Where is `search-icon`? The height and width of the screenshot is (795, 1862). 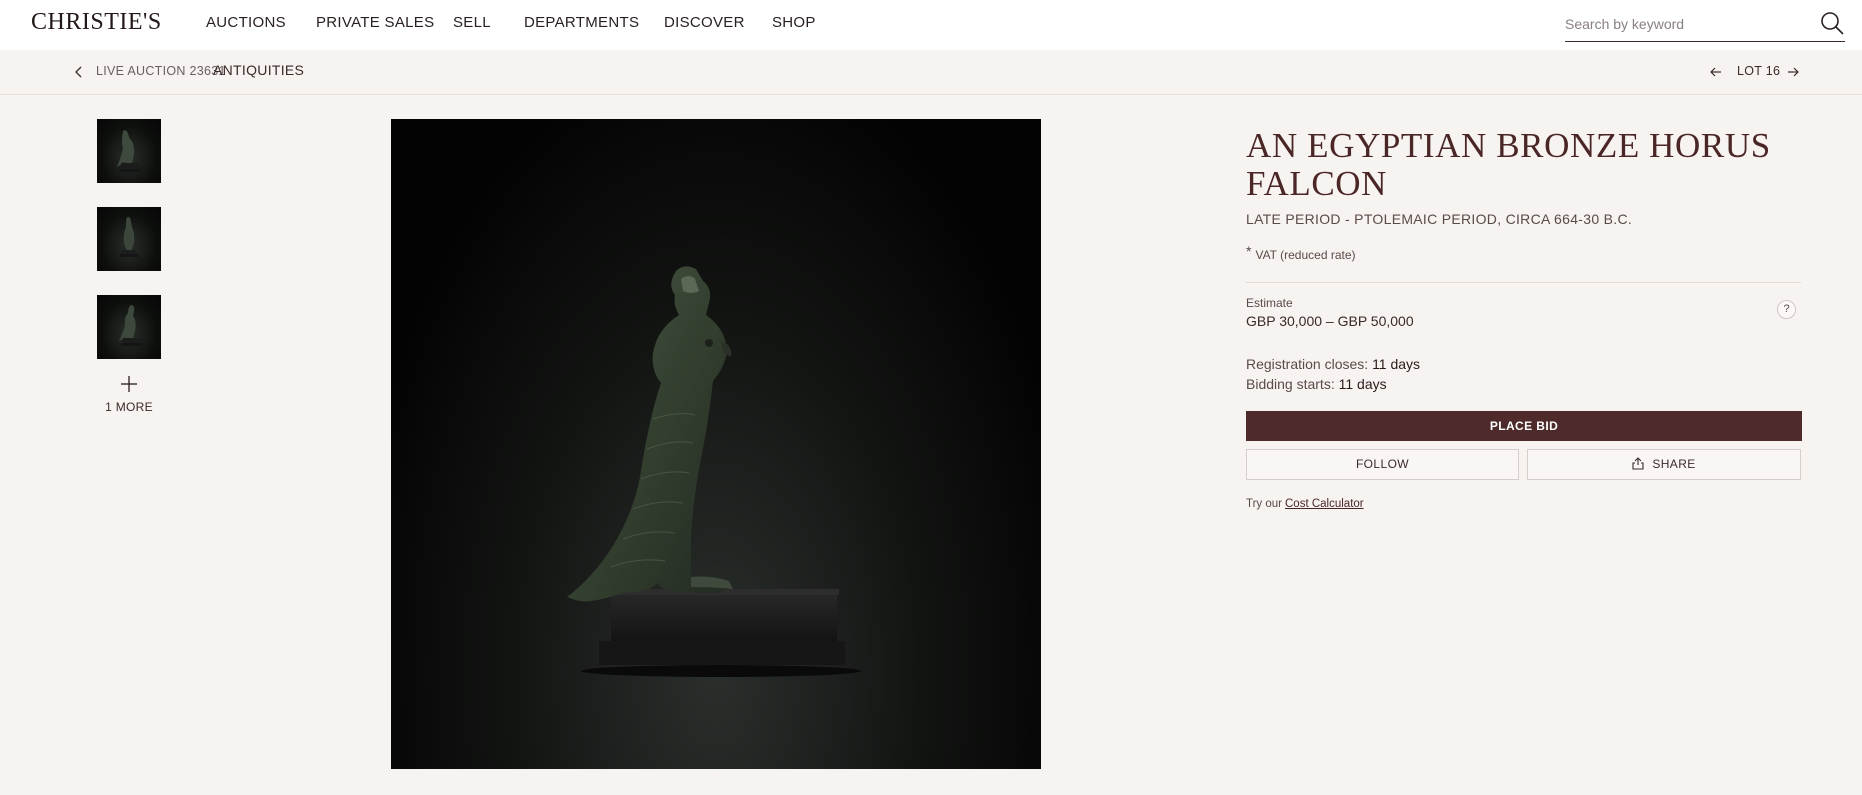
search-icon is located at coordinates (1832, 23).